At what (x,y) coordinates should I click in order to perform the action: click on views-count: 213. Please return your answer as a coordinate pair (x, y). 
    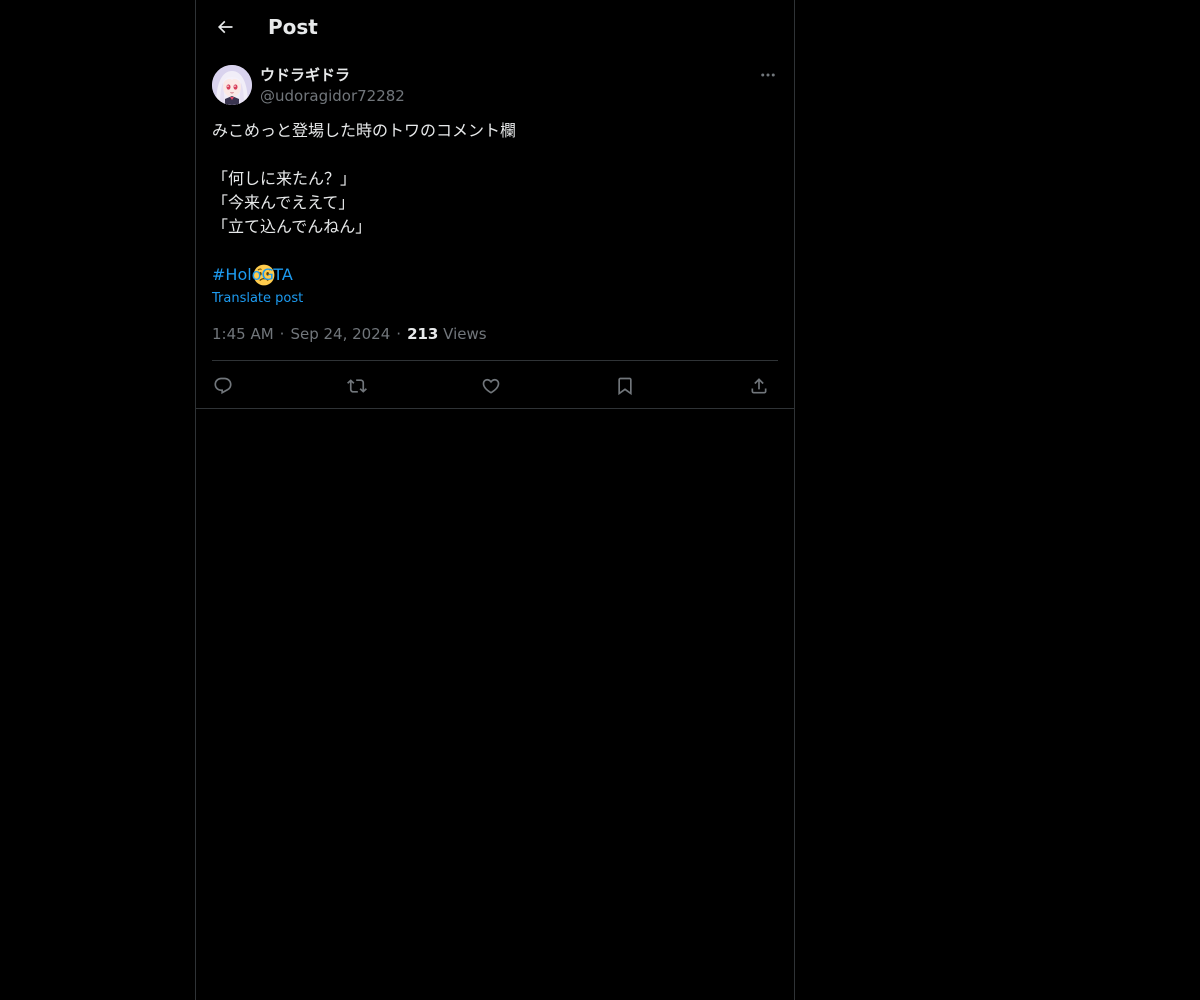
    Looking at the image, I should click on (423, 334).